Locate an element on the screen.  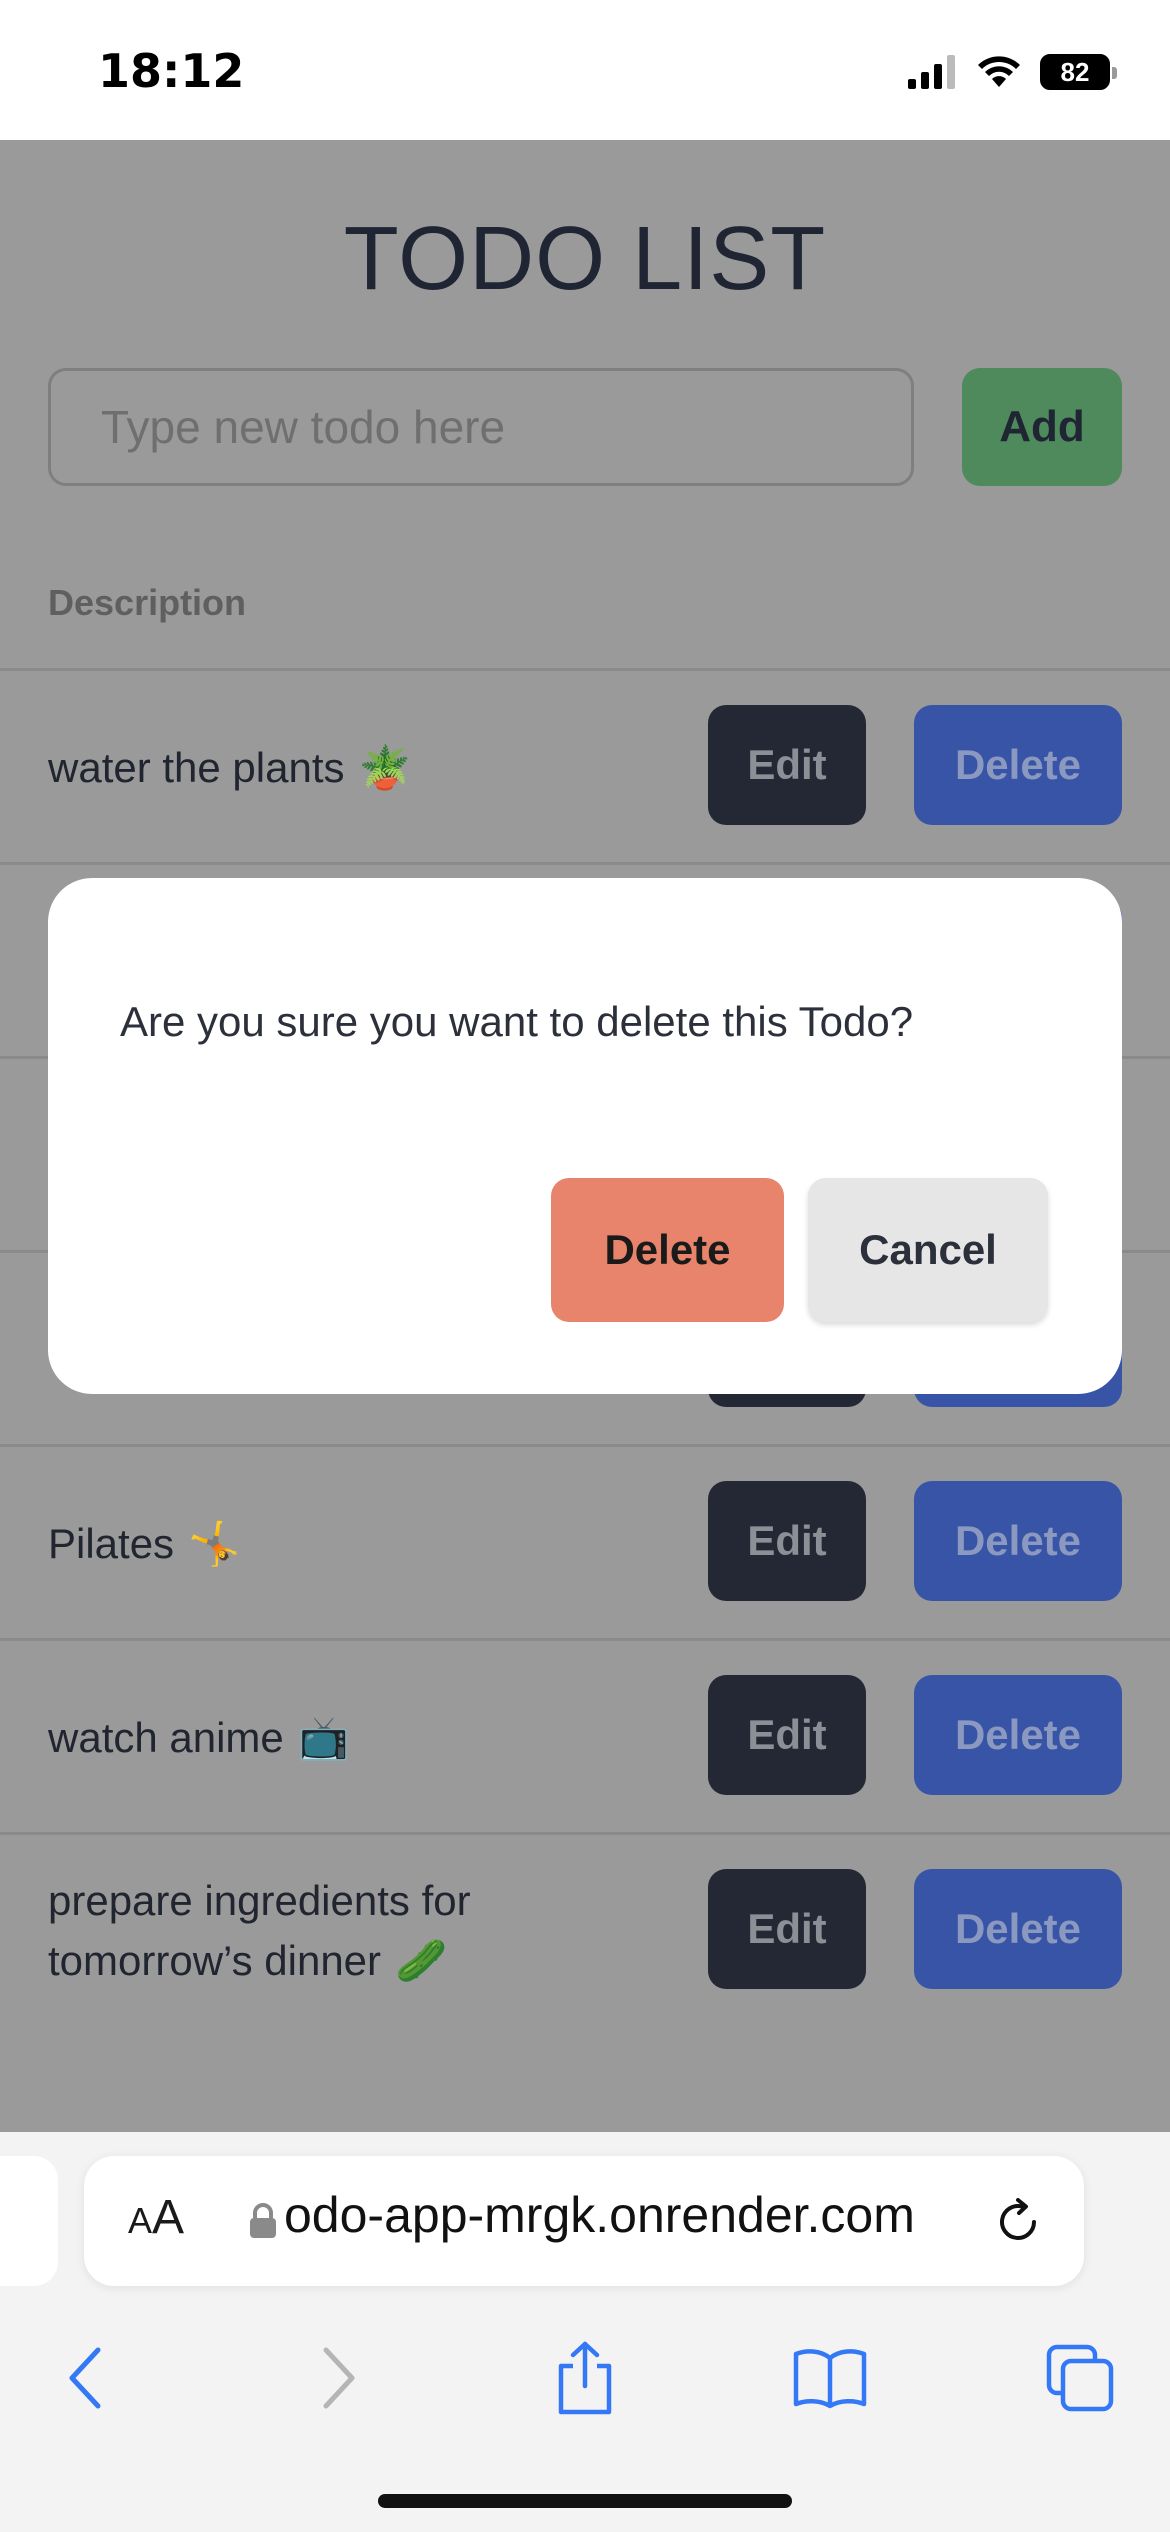
battery-level: 82 is located at coordinates (1075, 71).